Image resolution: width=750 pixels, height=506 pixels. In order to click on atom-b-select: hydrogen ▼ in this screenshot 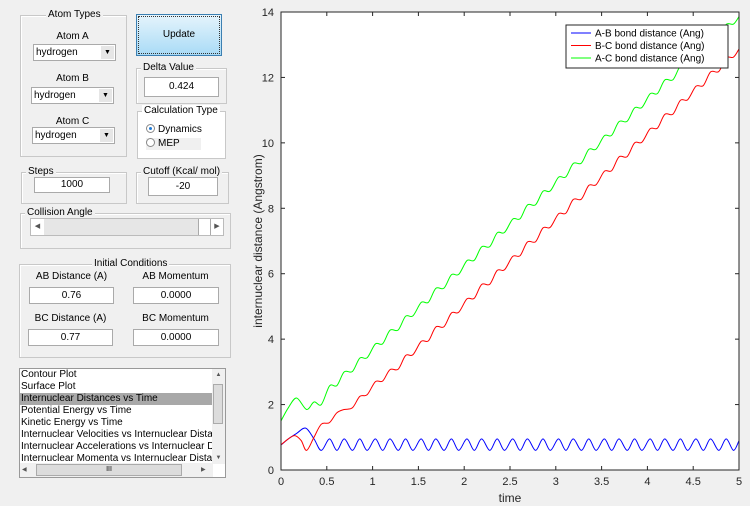, I will do `click(72, 95)`.